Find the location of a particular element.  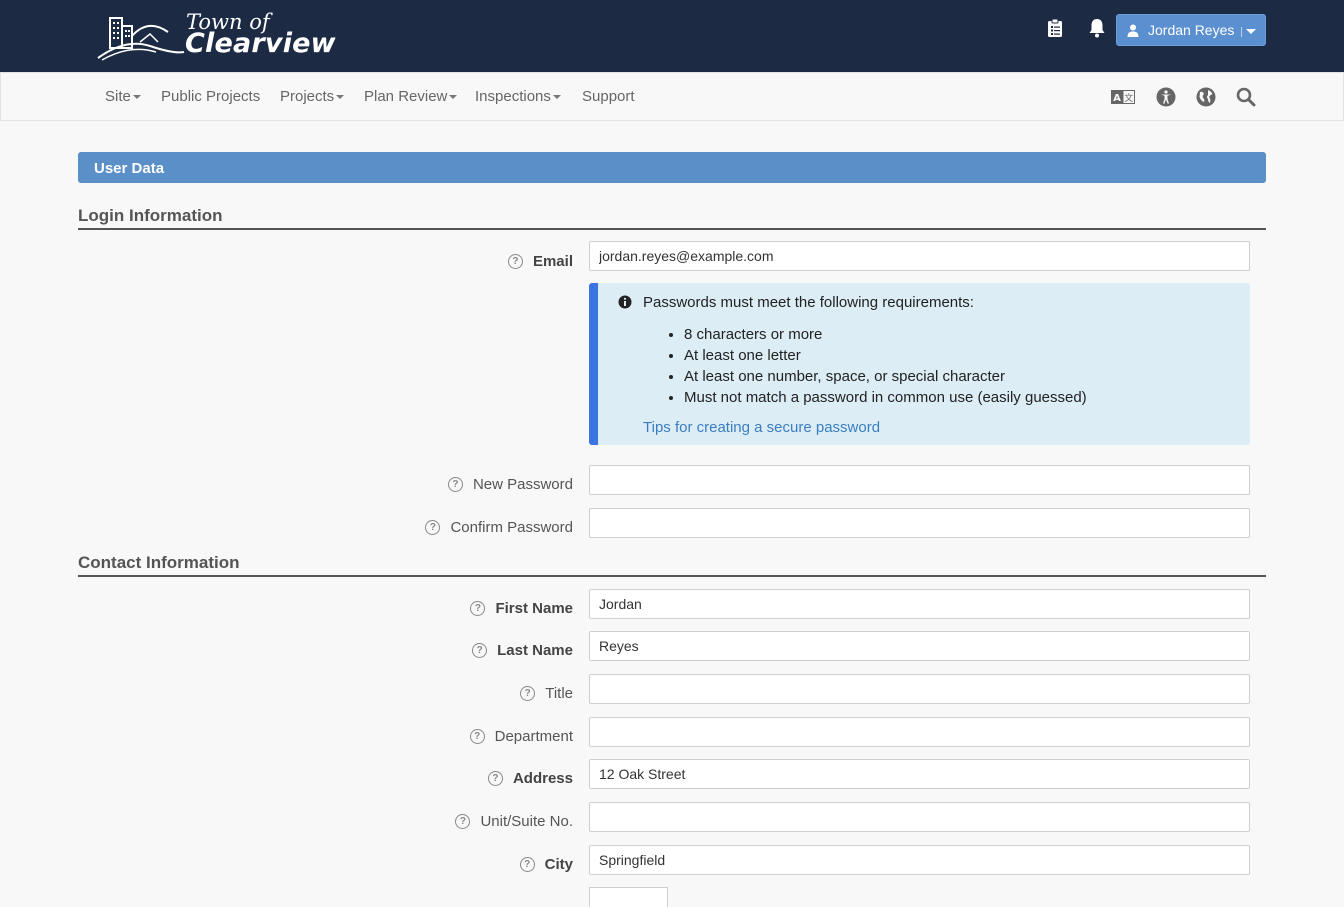

nav-plan-review: Plan Review is located at coordinates (411, 96).